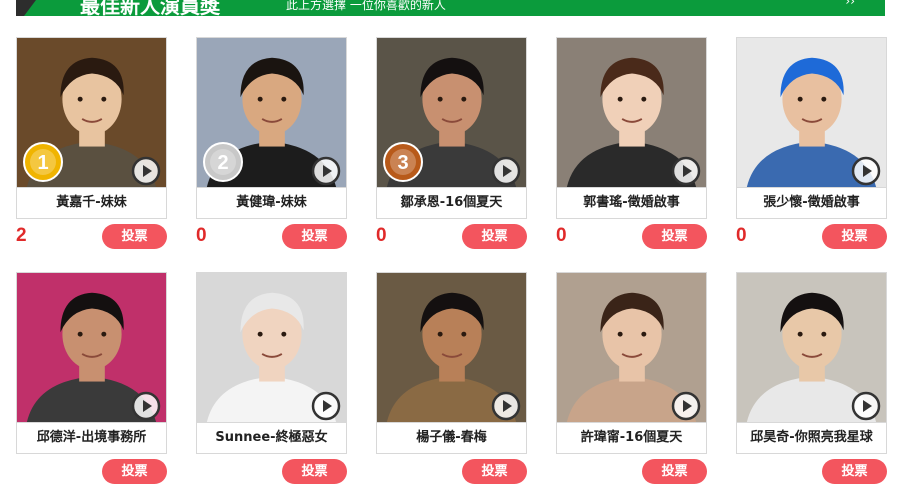  I want to click on candidate-name: 邱昊奇-你照亮我星球, so click(811, 438).